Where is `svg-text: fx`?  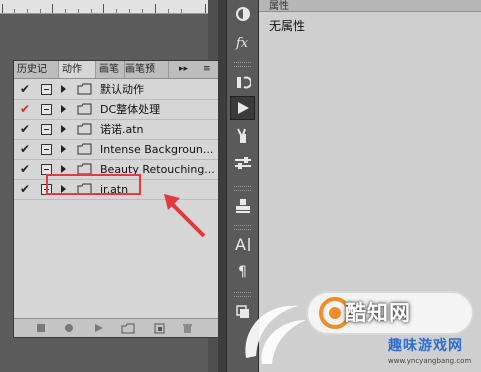 svg-text: fx is located at coordinates (242, 43).